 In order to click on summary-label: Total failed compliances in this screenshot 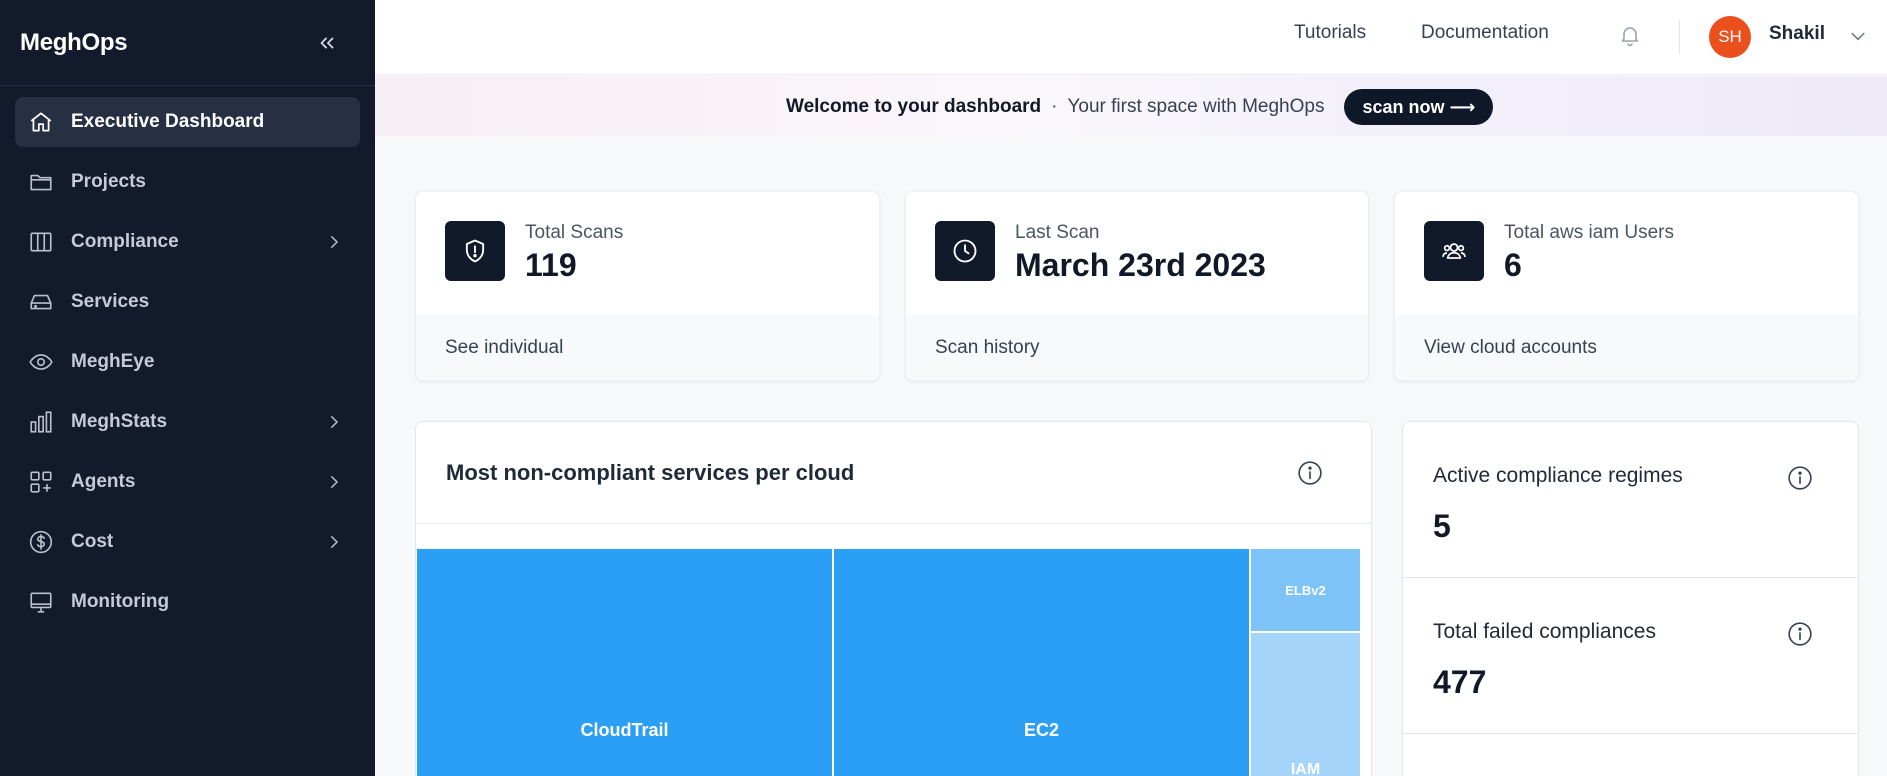, I will do `click(1544, 631)`.